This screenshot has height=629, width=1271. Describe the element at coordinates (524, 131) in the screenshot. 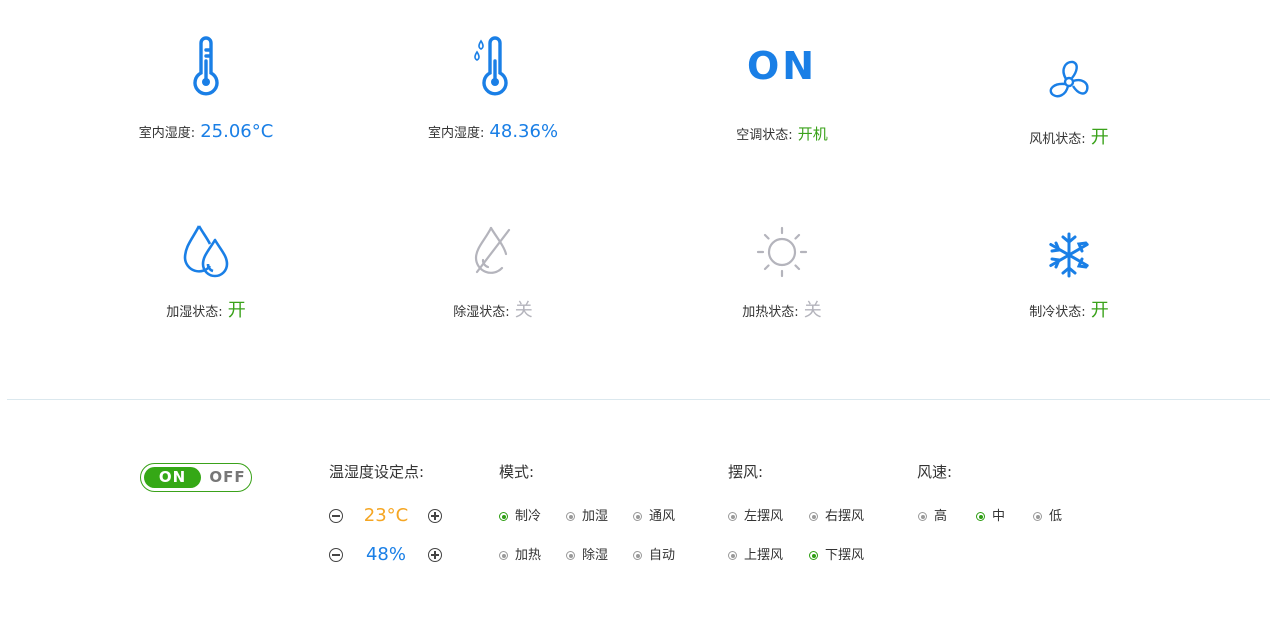

I see `indoor-humidity-value: 48.36%` at that location.